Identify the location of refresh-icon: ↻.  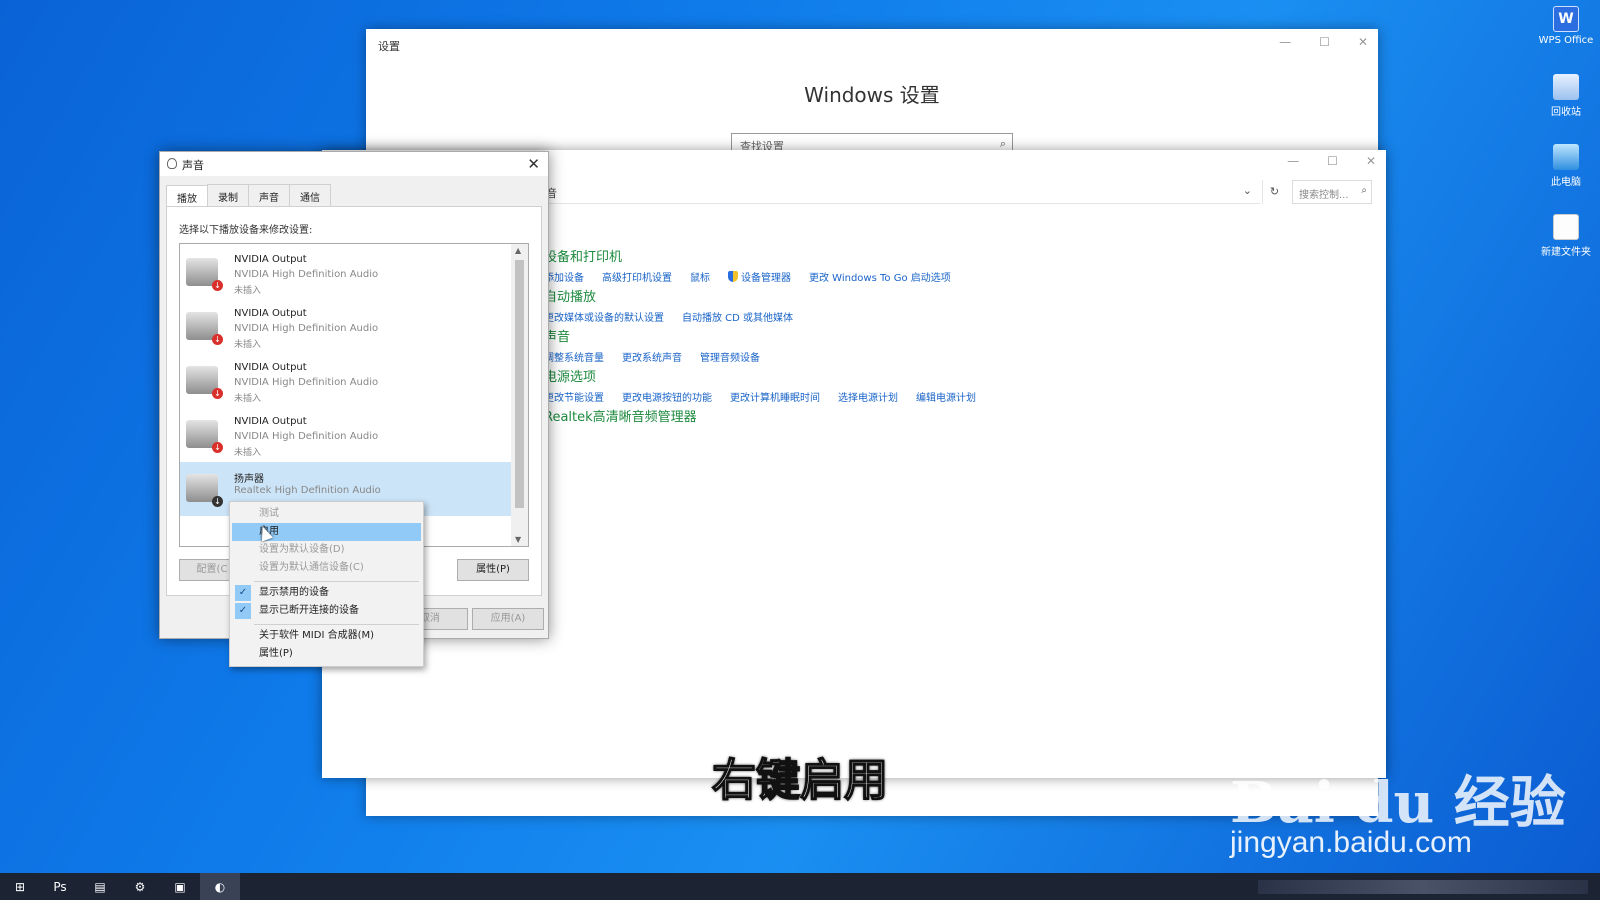
(1274, 192).